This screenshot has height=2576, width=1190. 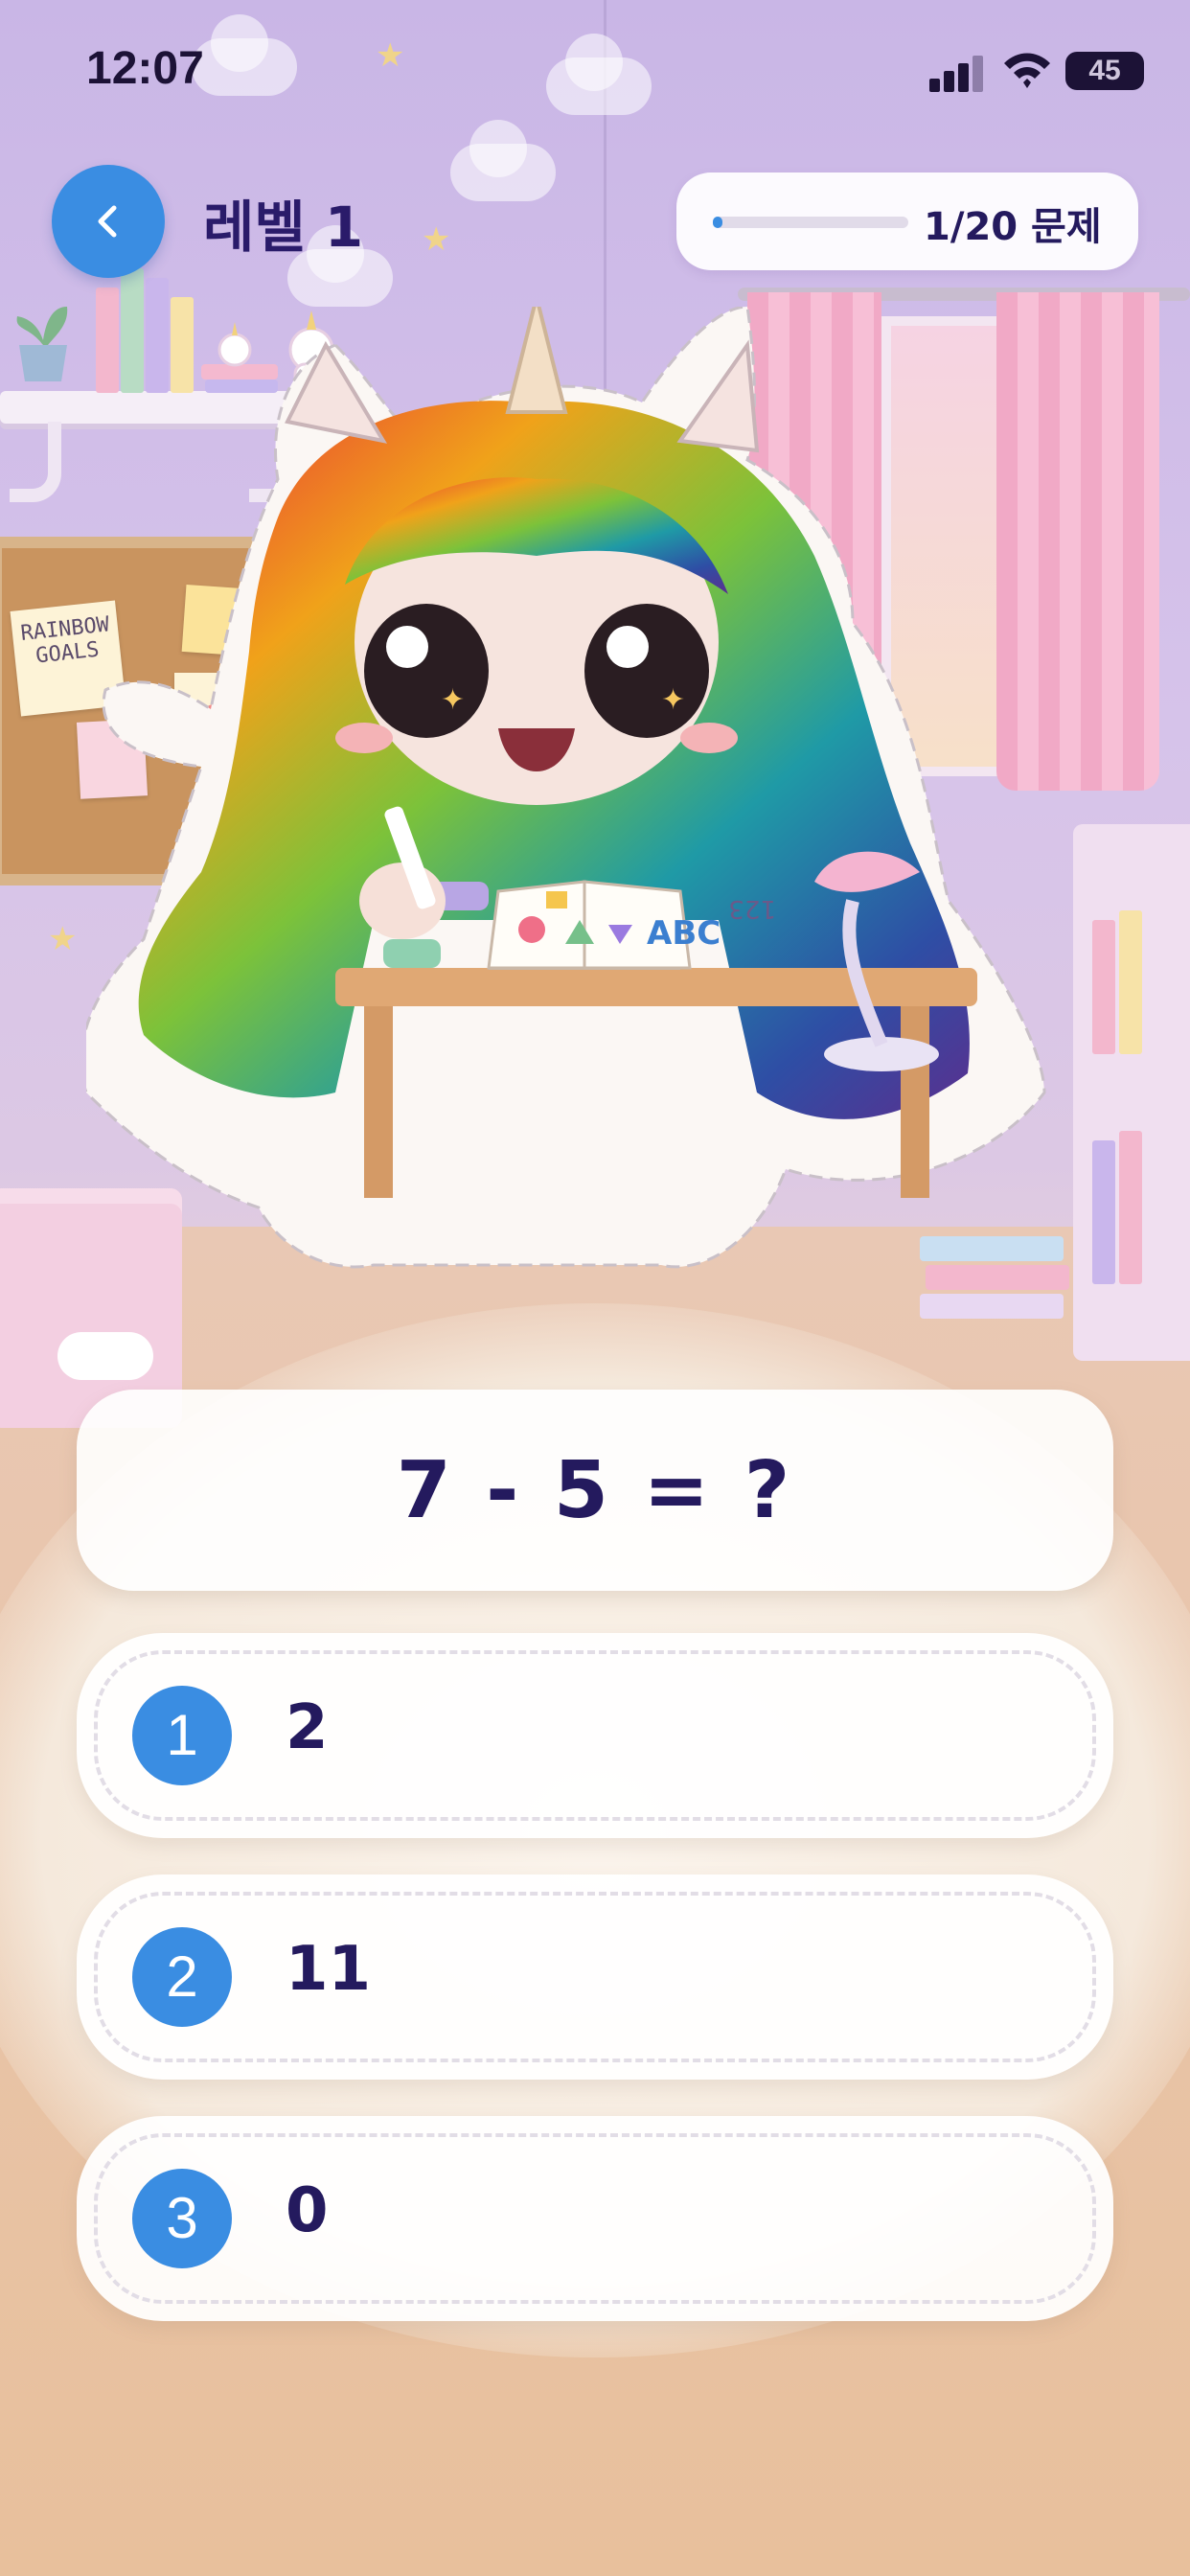 I want to click on toy-box-cloud, so click(x=105, y=1356).